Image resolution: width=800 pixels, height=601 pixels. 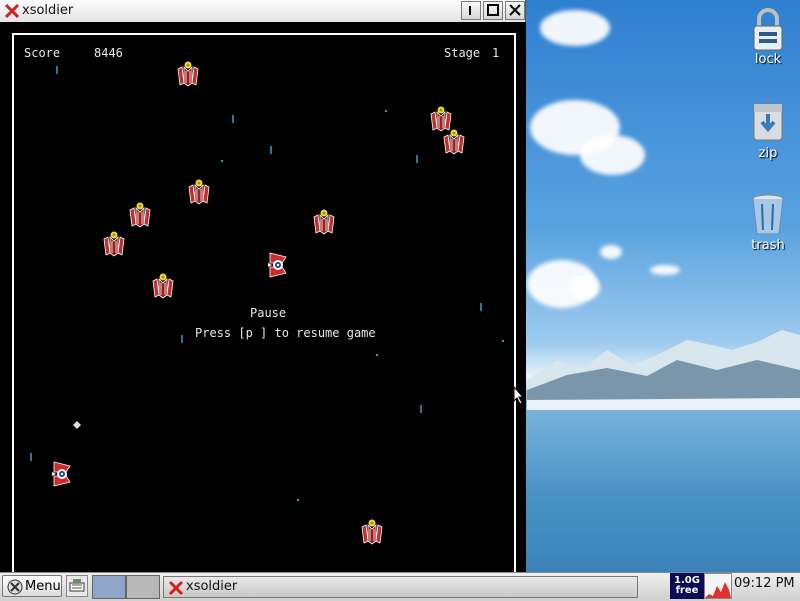 What do you see at coordinates (768, 214) in the screenshot?
I see `trash-icon` at bounding box center [768, 214].